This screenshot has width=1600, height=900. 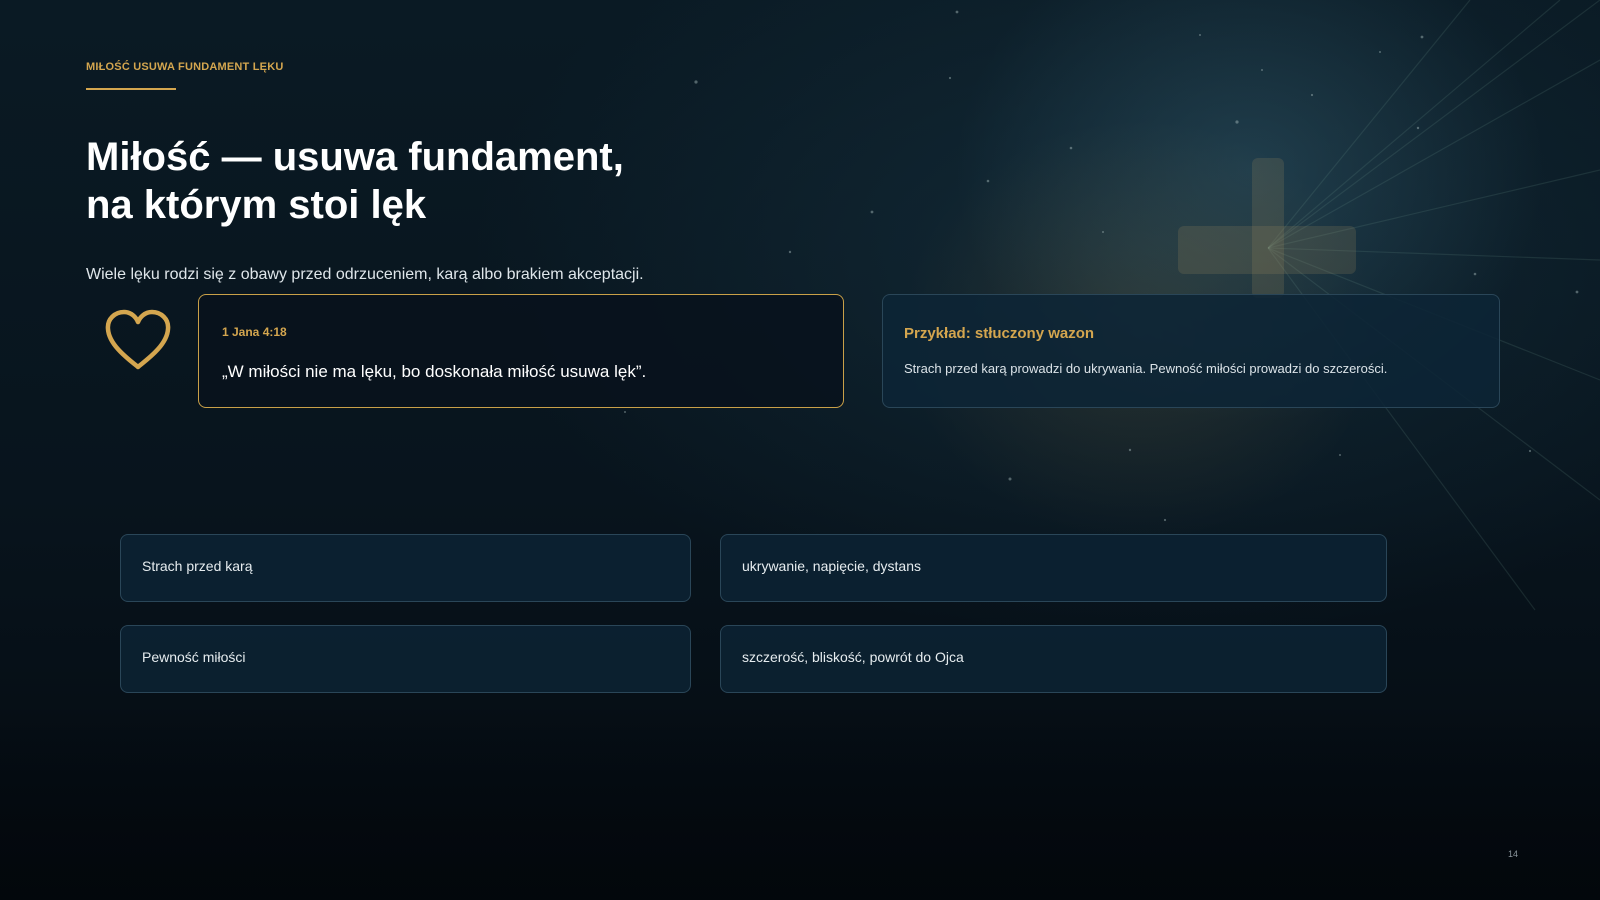 What do you see at coordinates (1513, 854) in the screenshot?
I see `page-number: 14` at bounding box center [1513, 854].